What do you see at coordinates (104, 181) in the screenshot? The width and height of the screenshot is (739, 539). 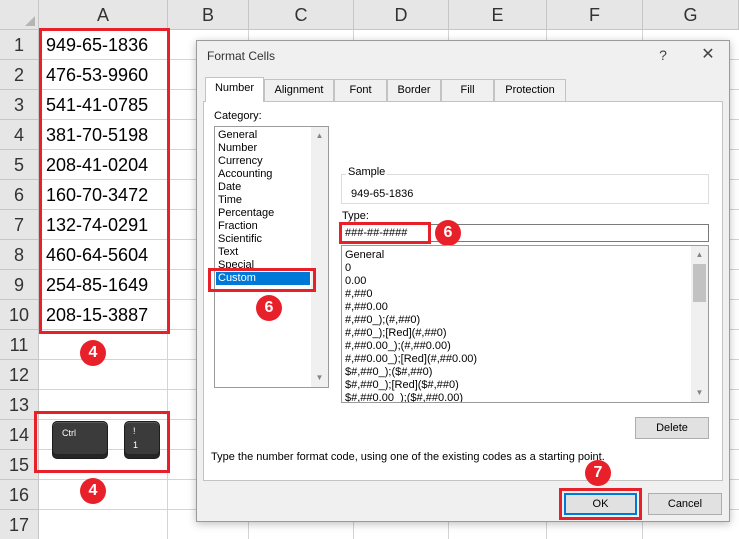 I see `selection-highlight-box` at bounding box center [104, 181].